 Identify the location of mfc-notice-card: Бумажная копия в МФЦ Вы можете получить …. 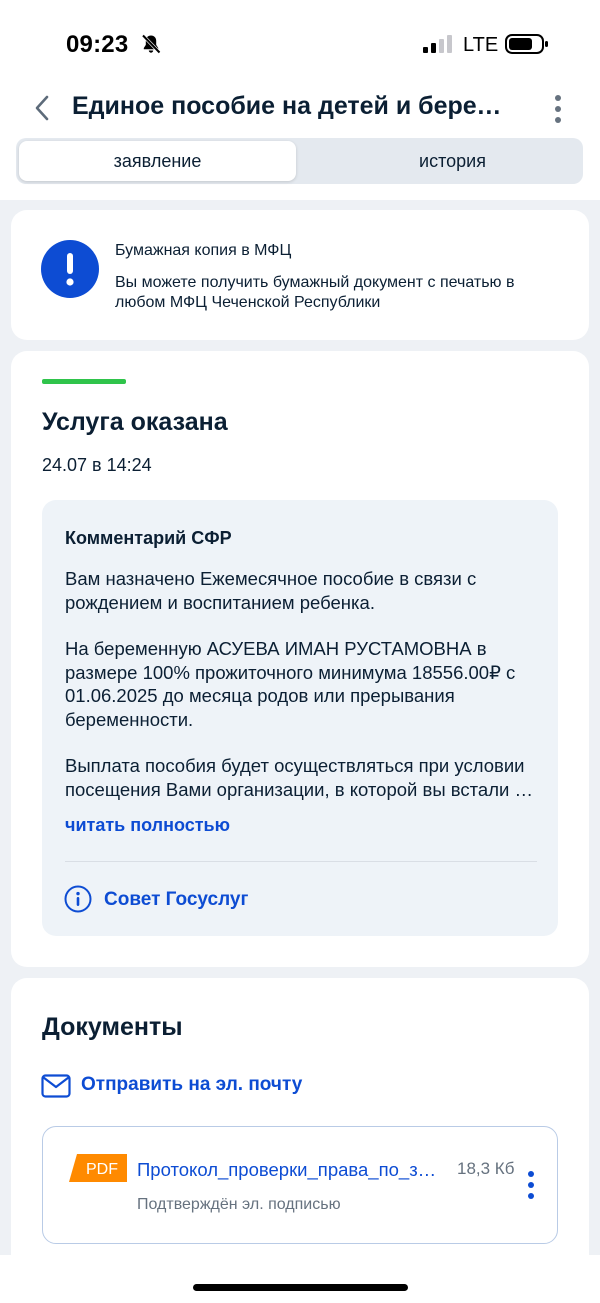
(300, 275).